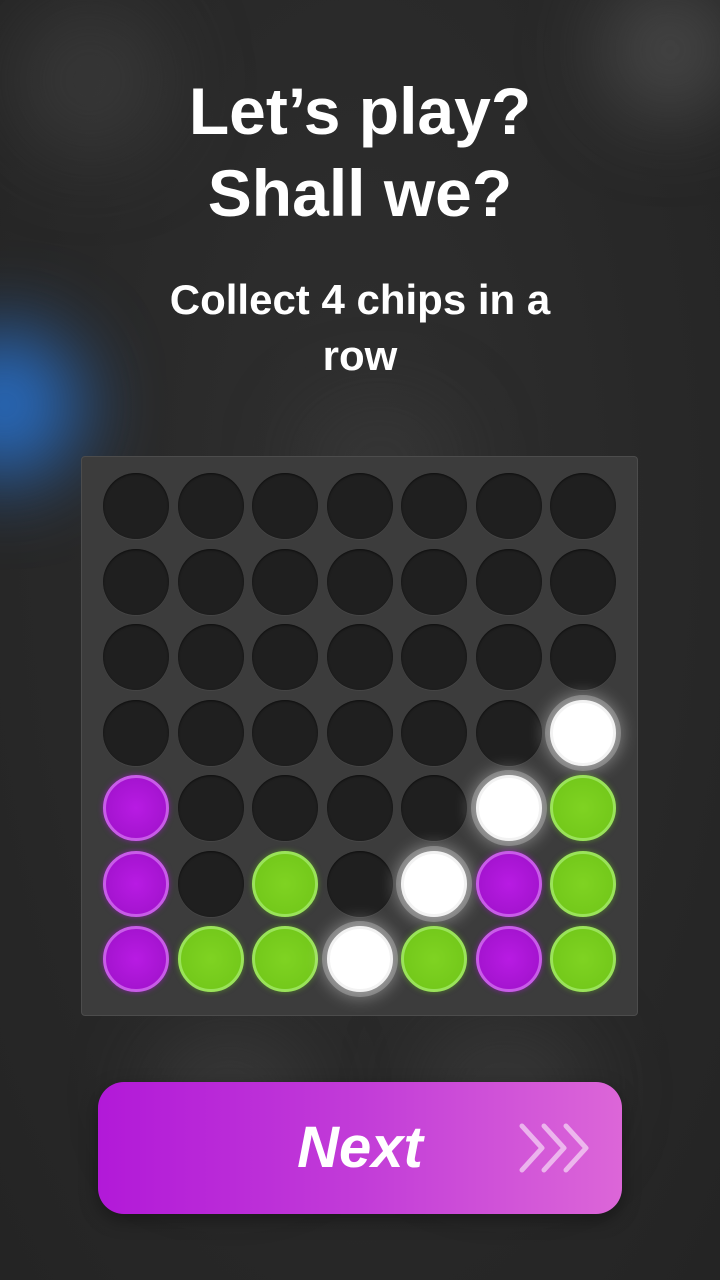 The image size is (720, 1280). What do you see at coordinates (554, 1148) in the screenshot?
I see `triple-chevron-right-icon` at bounding box center [554, 1148].